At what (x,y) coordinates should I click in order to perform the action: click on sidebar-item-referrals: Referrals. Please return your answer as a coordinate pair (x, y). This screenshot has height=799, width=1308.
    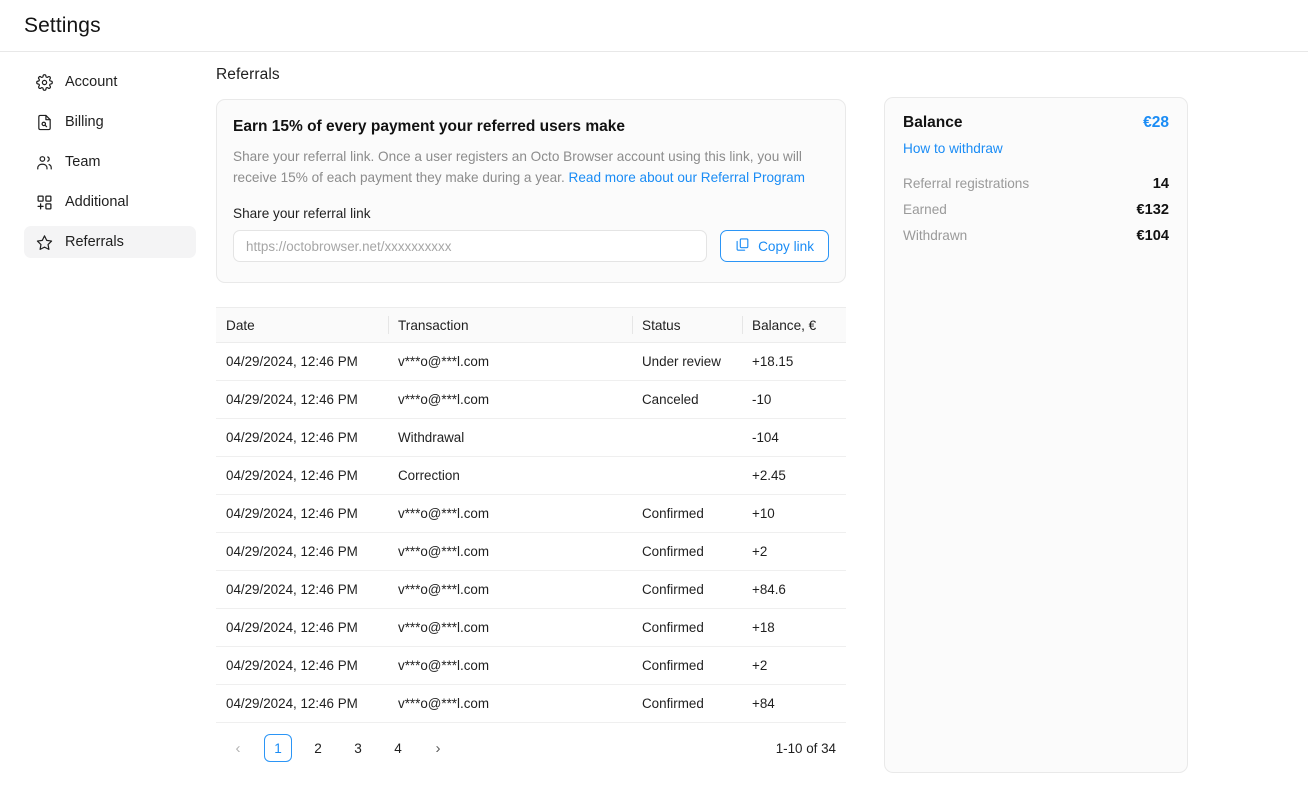
    Looking at the image, I should click on (110, 242).